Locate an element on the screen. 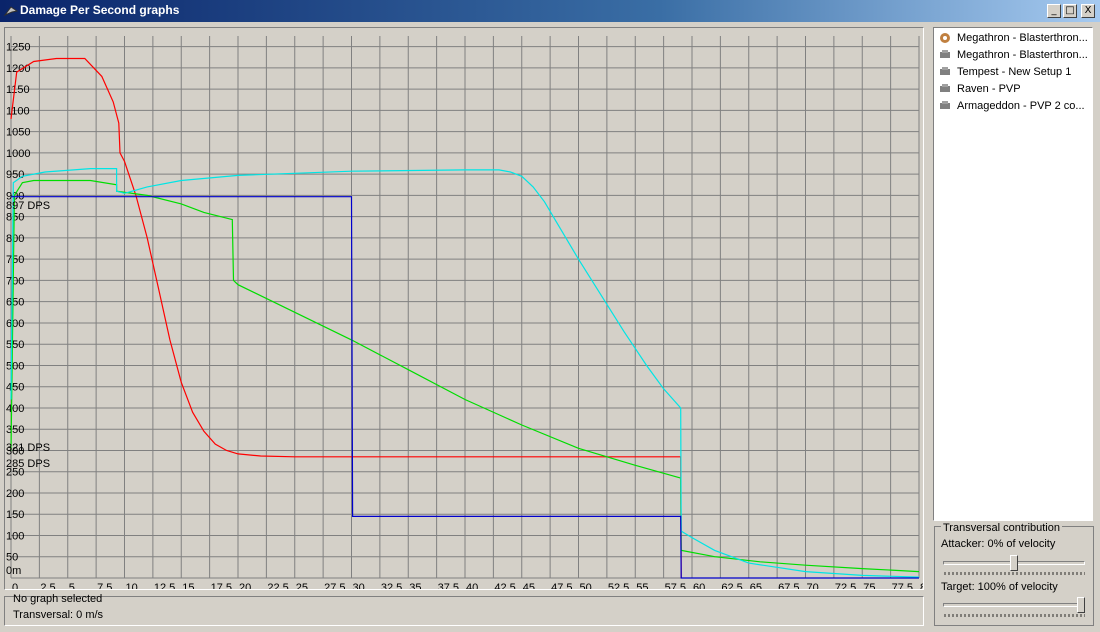  x-tick-label: 17.5 is located at coordinates (221, 585).